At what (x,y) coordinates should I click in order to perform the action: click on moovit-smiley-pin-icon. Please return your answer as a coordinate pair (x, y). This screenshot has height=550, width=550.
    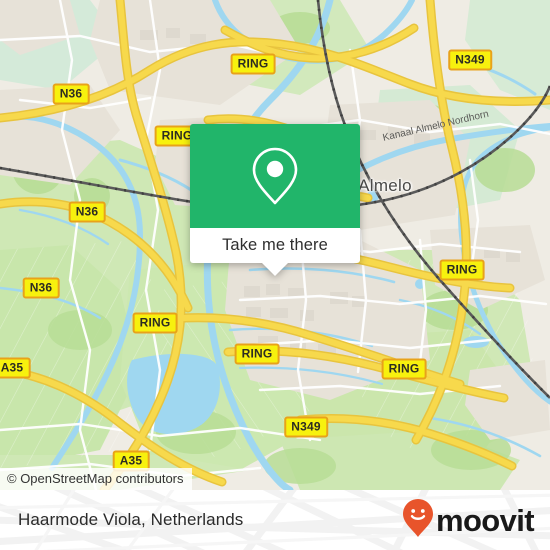
    Looking at the image, I should click on (418, 520).